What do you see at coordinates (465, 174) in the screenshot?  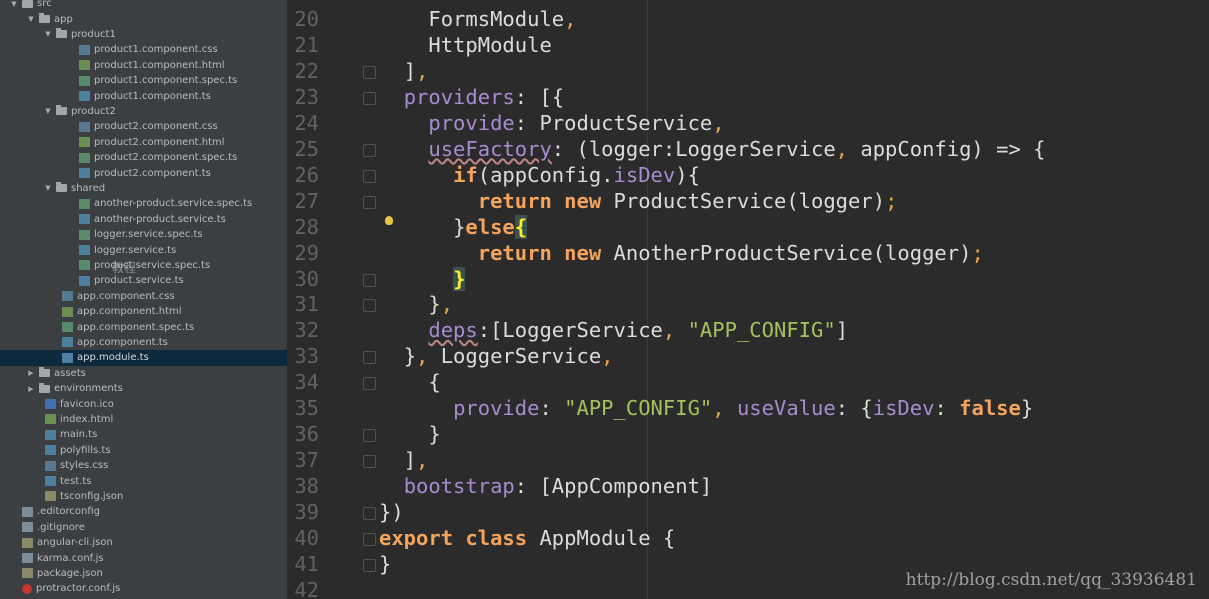 I see `code-token: if` at bounding box center [465, 174].